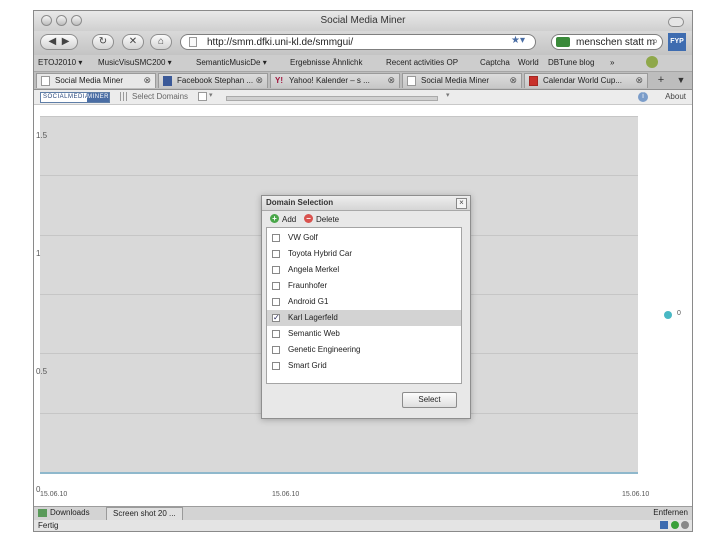 The width and height of the screenshot is (720, 540). What do you see at coordinates (675, 96) in the screenshot?
I see `about-link: About` at bounding box center [675, 96].